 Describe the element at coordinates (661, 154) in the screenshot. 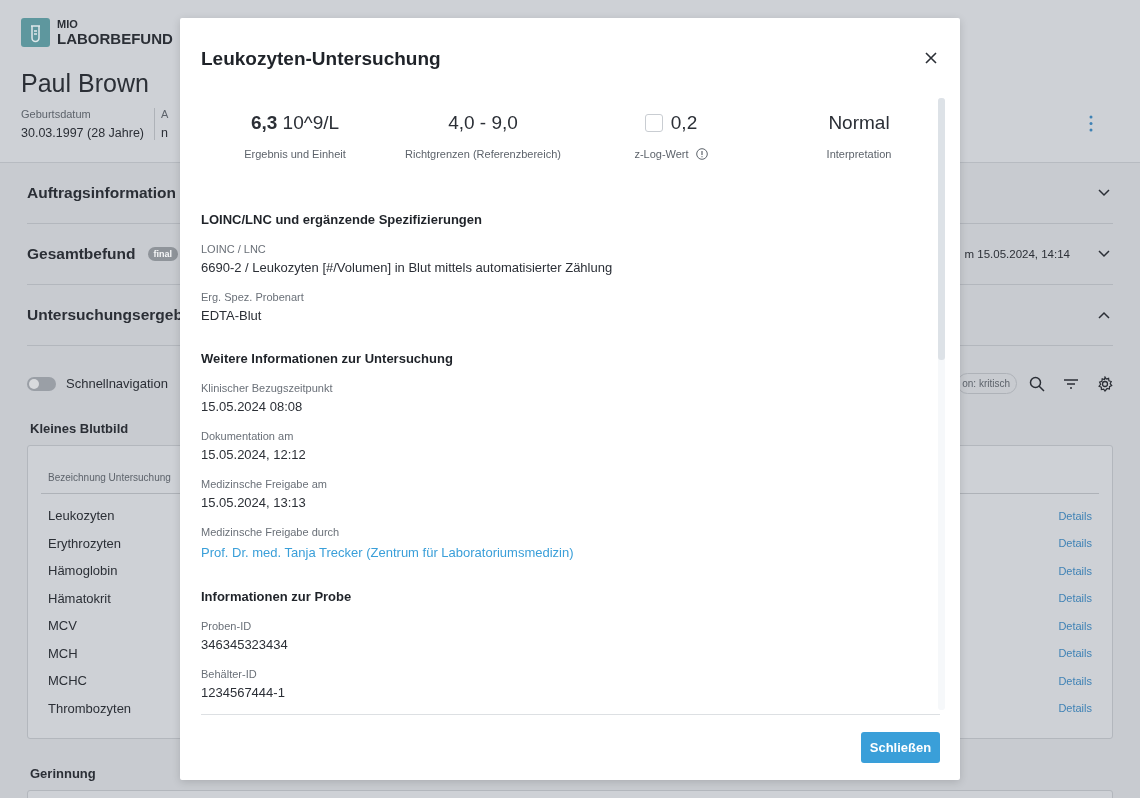

I see `stat-label: z-Log-Wert` at that location.